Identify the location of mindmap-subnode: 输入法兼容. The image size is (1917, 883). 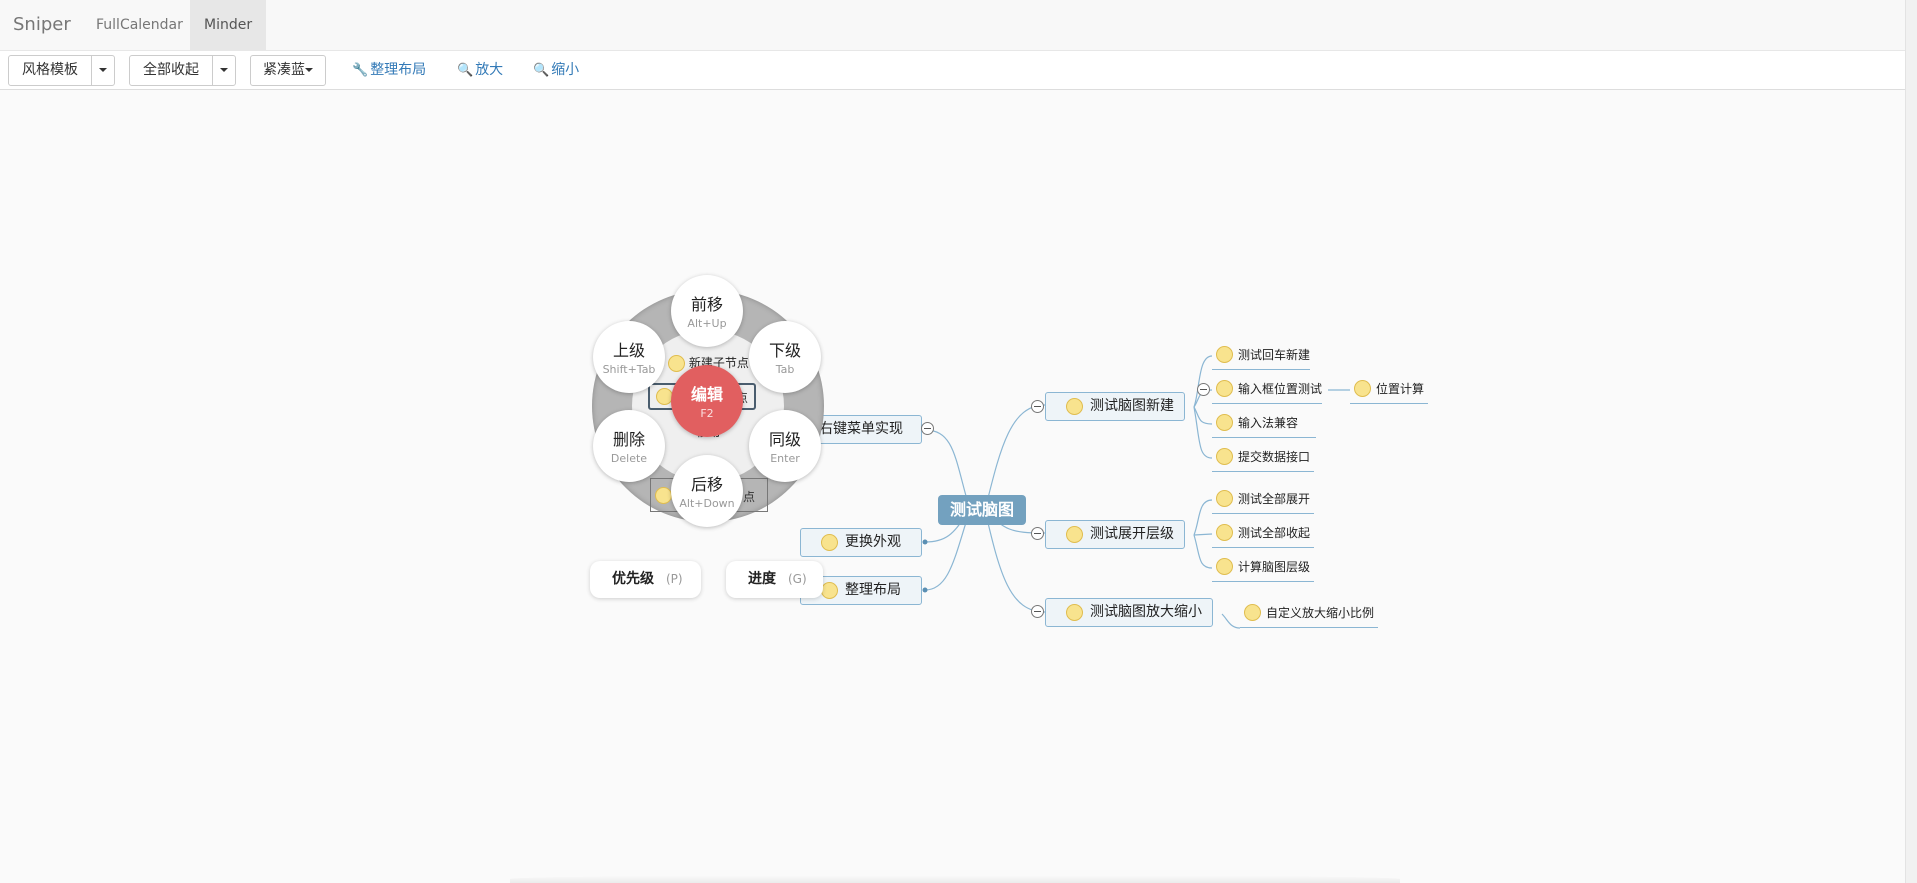
(1264, 424).